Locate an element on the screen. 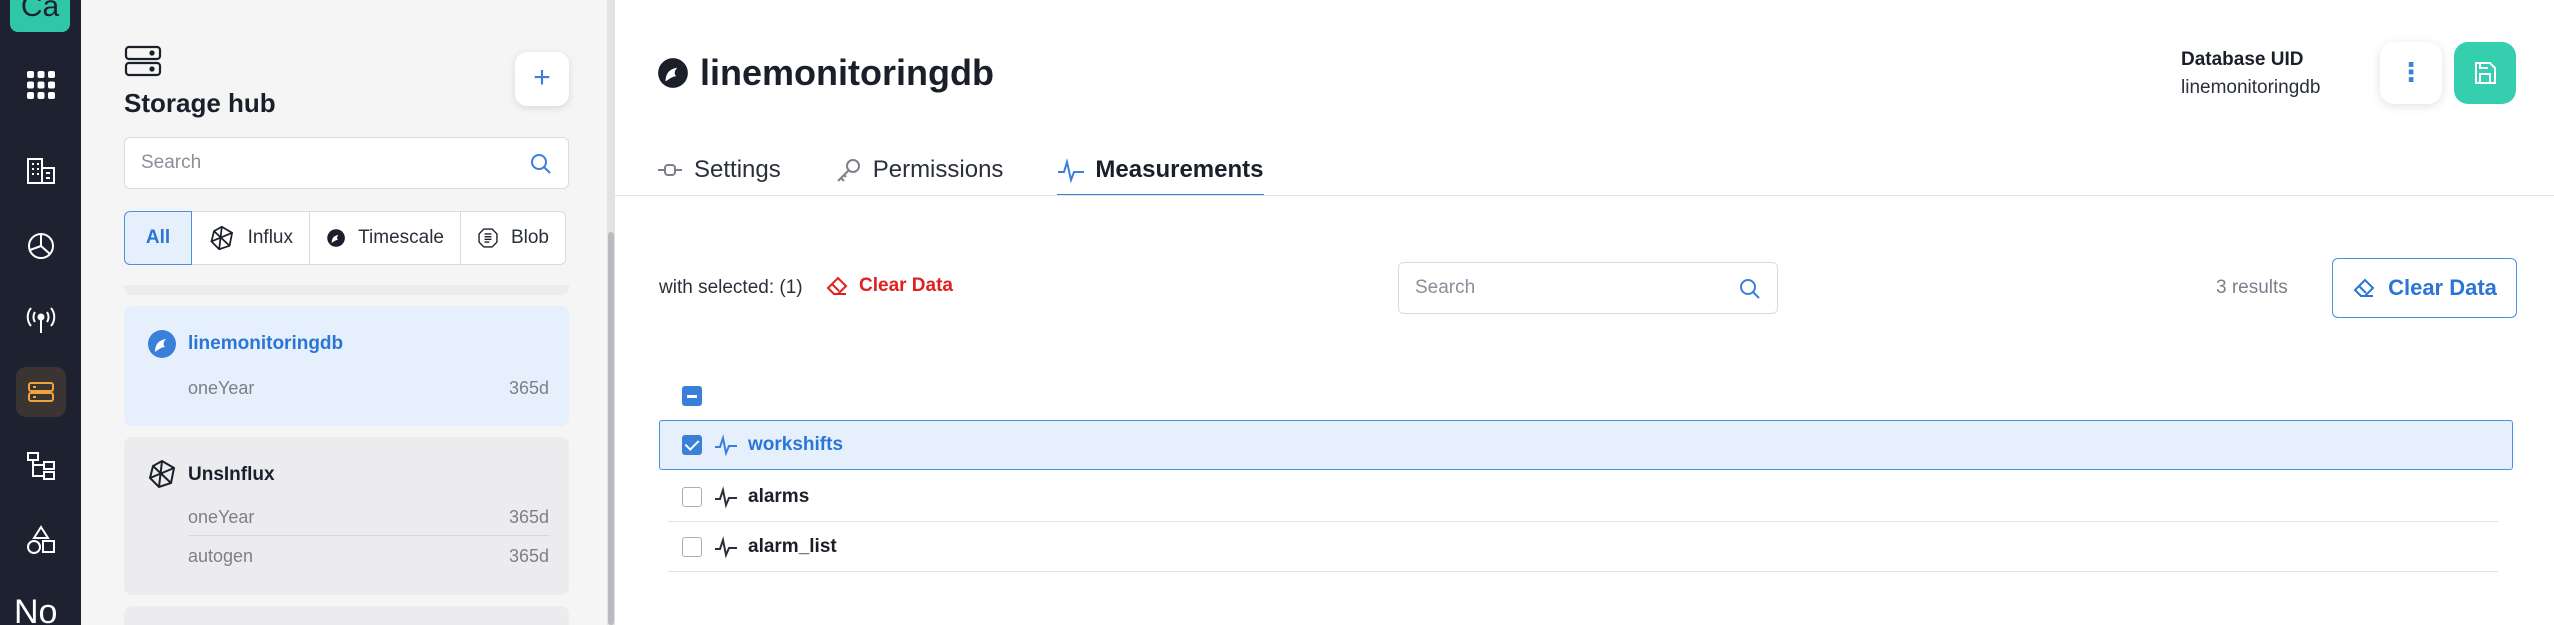 Image resolution: width=2554 pixels, height=625 pixels. tab-divider is located at coordinates (1583, 195).